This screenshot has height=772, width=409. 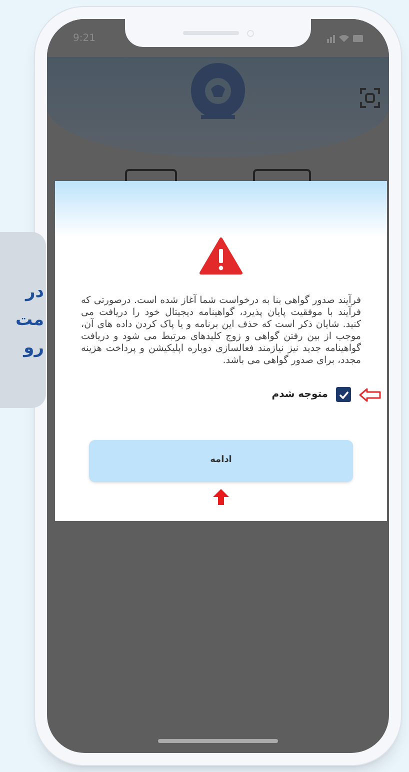 I want to click on callout-text: رو, so click(x=34, y=348).